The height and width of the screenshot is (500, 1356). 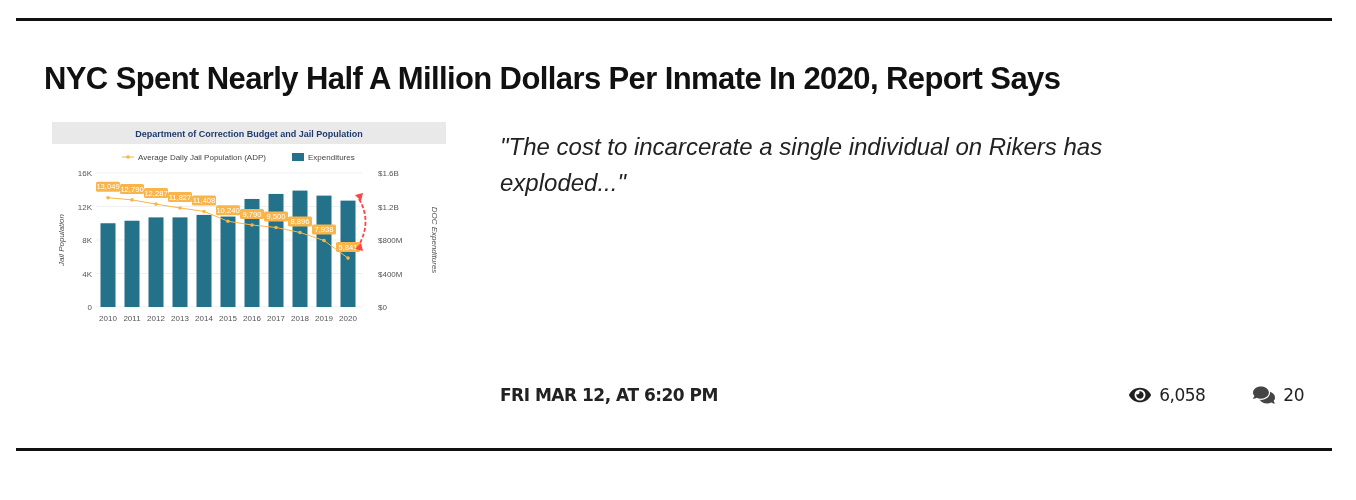 I want to click on axis-tick-label: 16K, so click(x=84, y=173).